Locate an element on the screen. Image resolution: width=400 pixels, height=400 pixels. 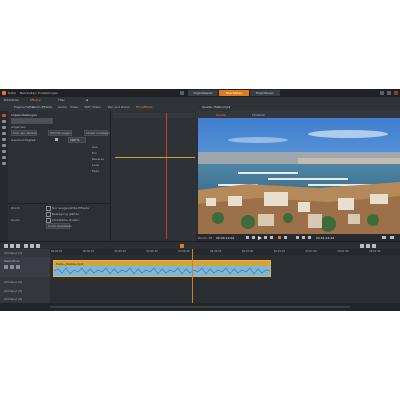
minimize-icon is located at coordinates (382, 93).